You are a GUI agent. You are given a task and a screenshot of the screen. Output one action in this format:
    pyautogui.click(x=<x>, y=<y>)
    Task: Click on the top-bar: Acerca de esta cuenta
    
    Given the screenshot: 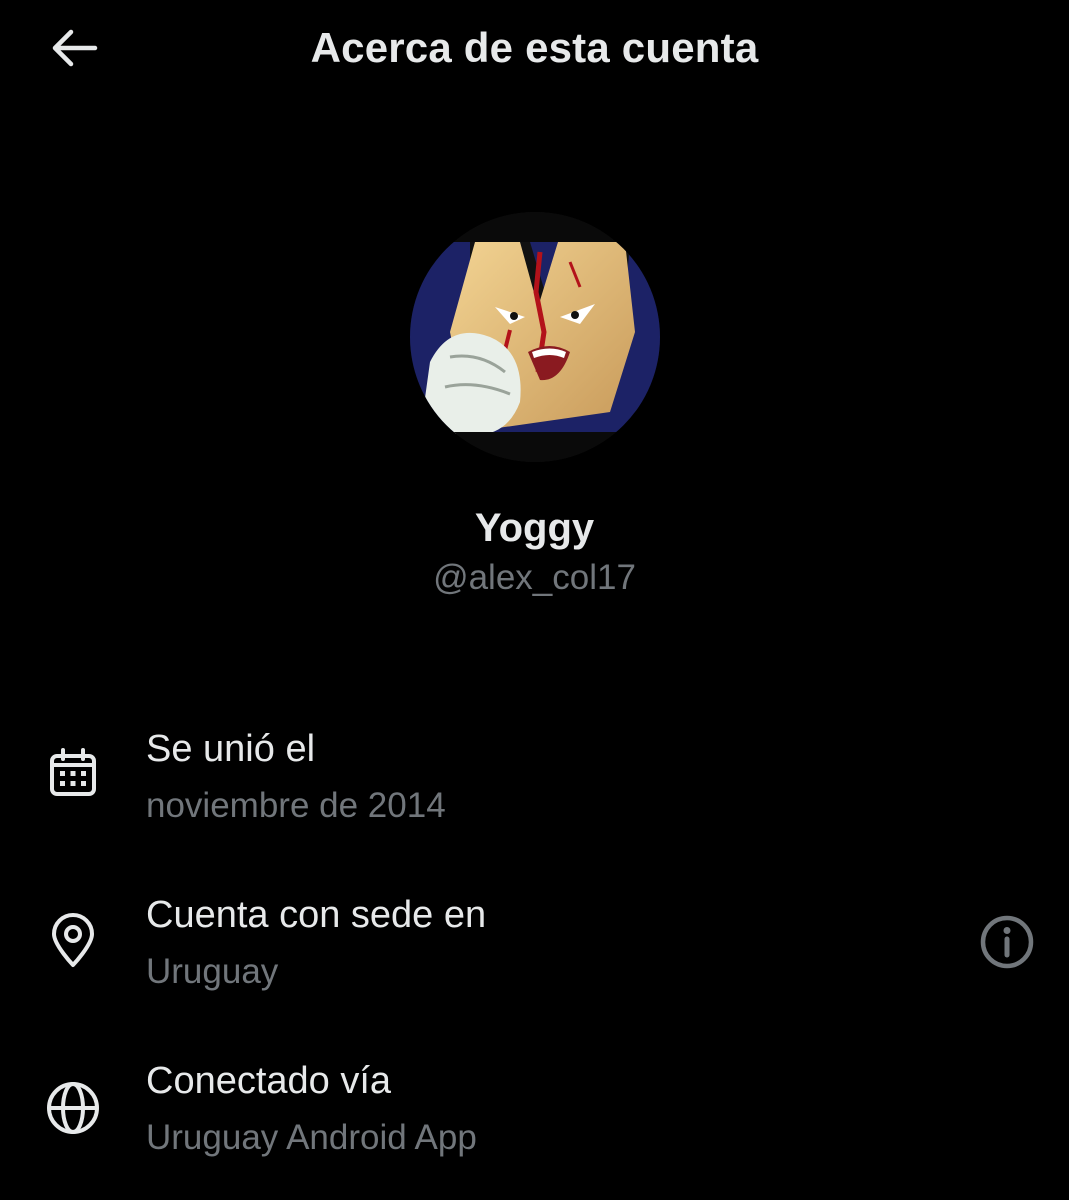 What is the action you would take?
    pyautogui.click(x=534, y=50)
    